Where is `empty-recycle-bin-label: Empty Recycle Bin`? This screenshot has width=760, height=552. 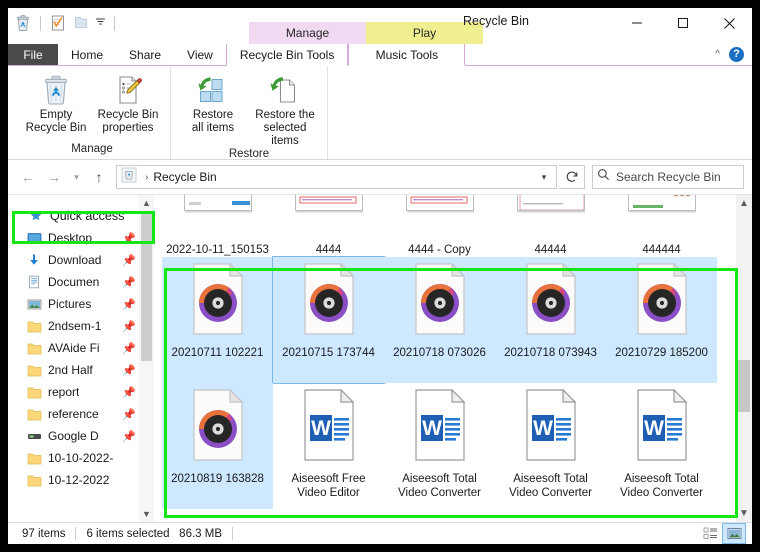
empty-recycle-bin-label: Empty Recycle Bin is located at coordinates (56, 122).